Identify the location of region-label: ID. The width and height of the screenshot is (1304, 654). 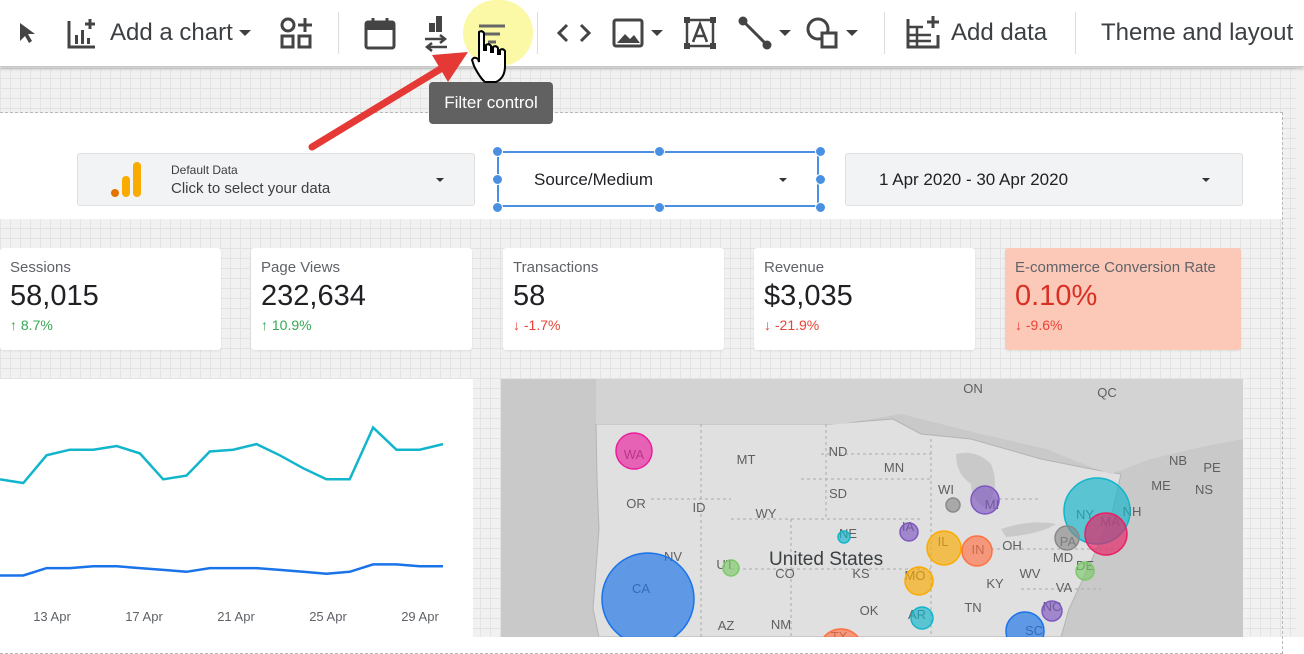
(699, 507).